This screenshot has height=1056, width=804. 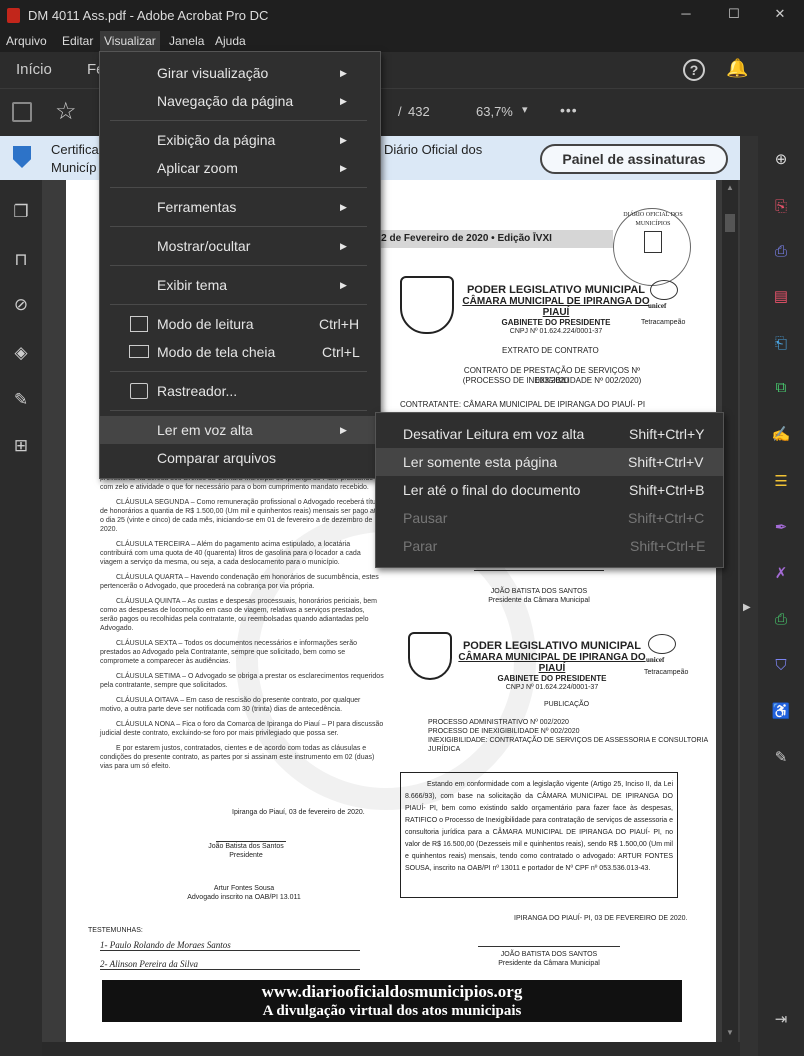 What do you see at coordinates (240, 458) in the screenshot?
I see `menu-item-comparar: Comparar arquivos` at bounding box center [240, 458].